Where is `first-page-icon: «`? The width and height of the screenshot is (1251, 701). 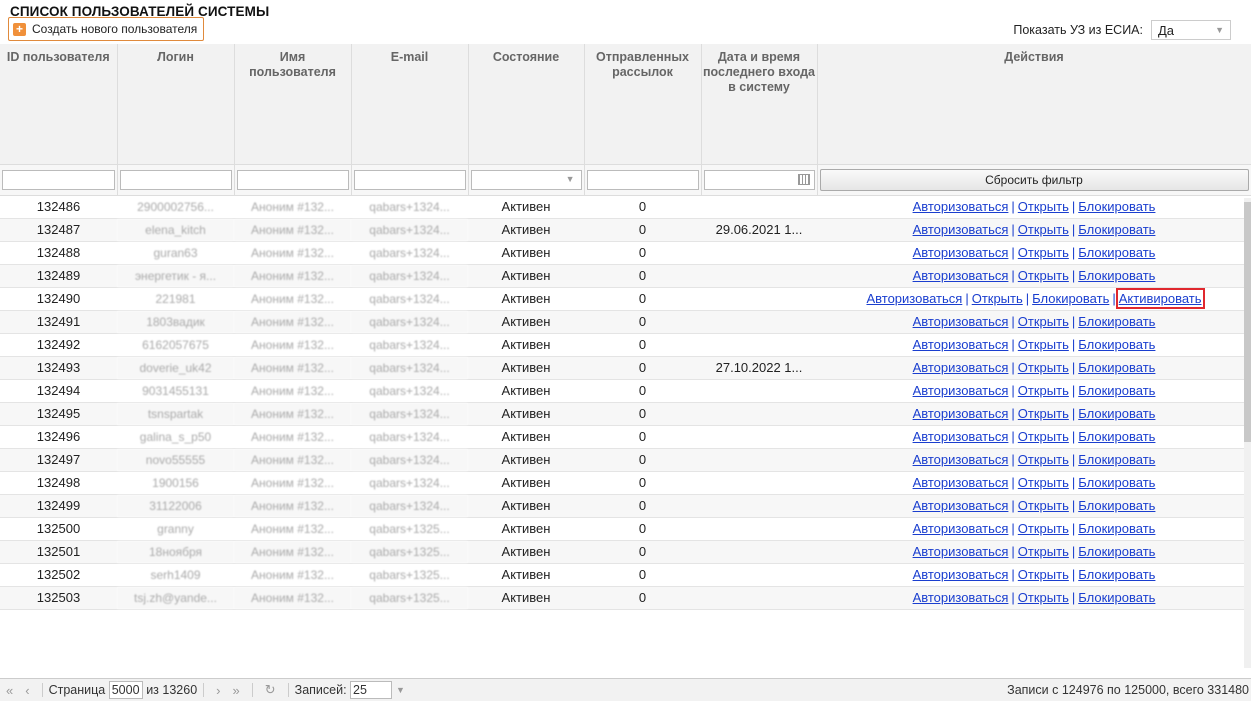
first-page-icon: « is located at coordinates (9, 690).